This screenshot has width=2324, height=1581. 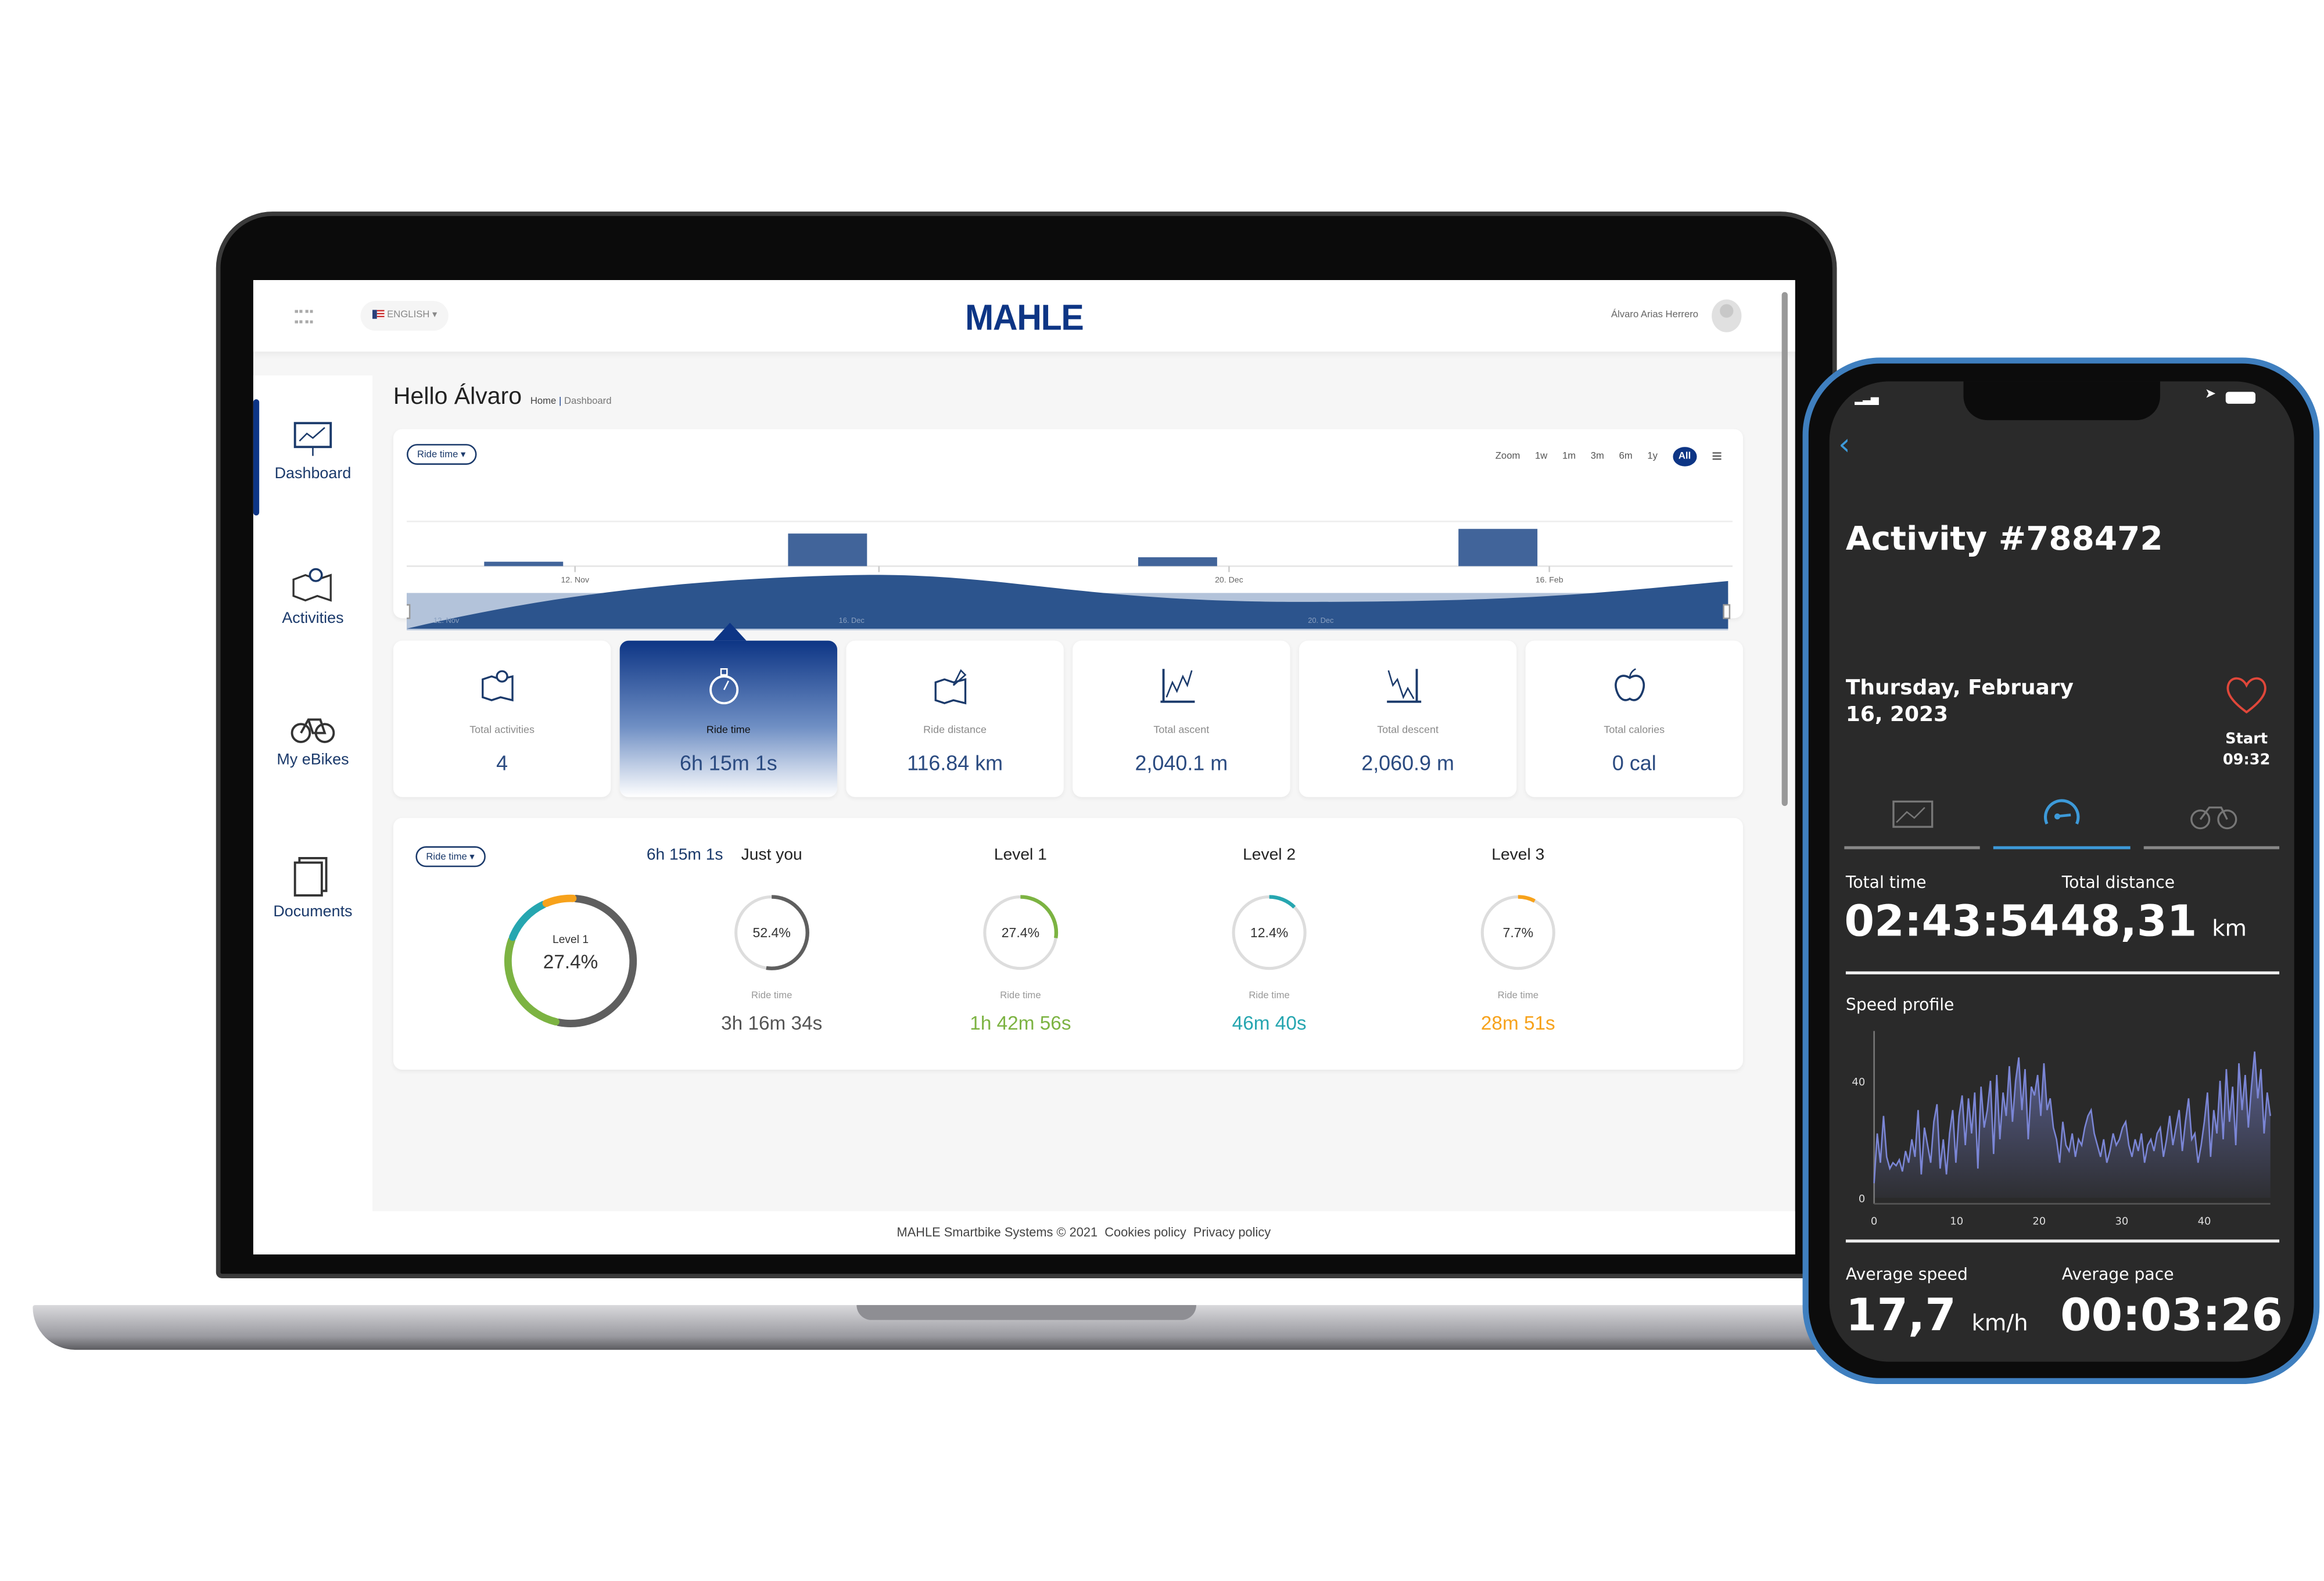 What do you see at coordinates (575, 580) in the screenshot?
I see `x-tick-label: 12. Nov` at bounding box center [575, 580].